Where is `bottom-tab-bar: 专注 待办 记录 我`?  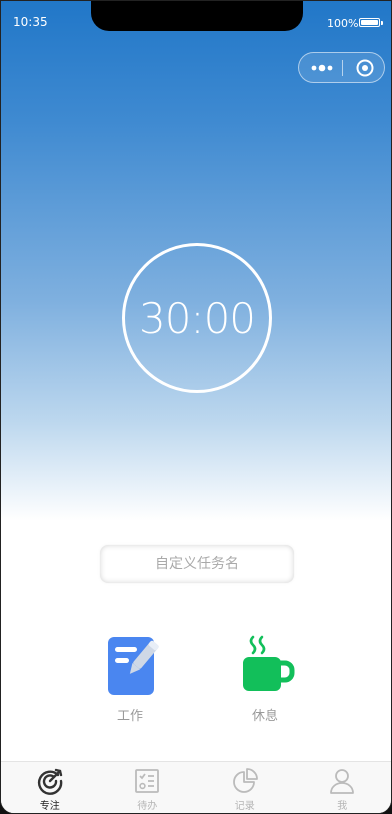
bottom-tab-bar: 专注 待办 记录 我 is located at coordinates (196, 787).